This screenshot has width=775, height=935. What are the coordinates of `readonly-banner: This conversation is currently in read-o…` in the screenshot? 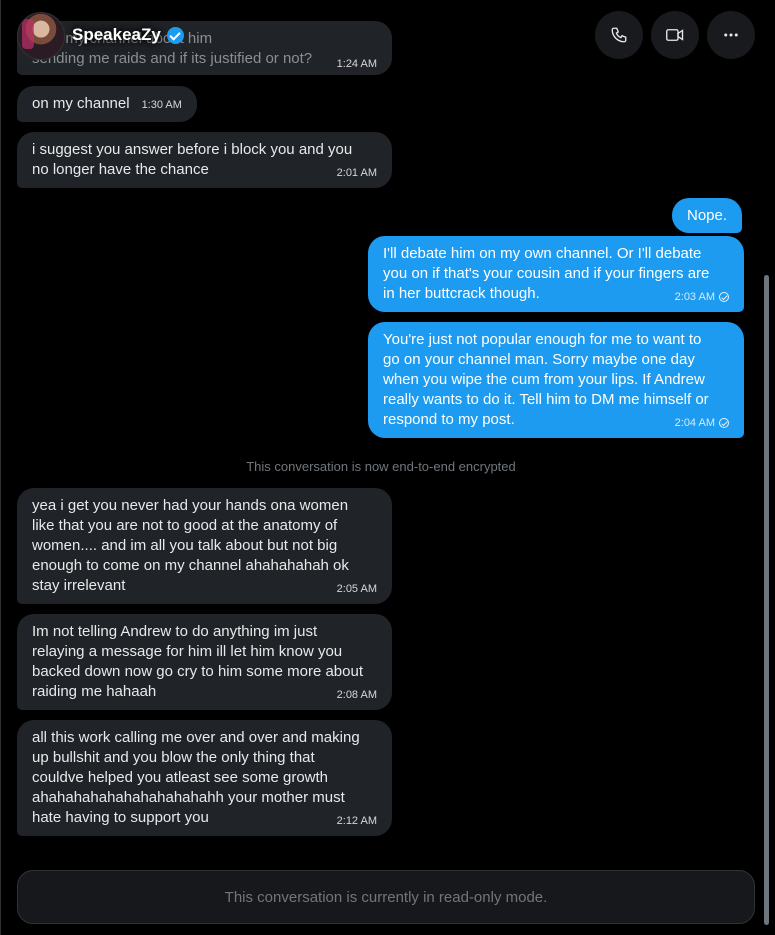 It's located at (386, 897).